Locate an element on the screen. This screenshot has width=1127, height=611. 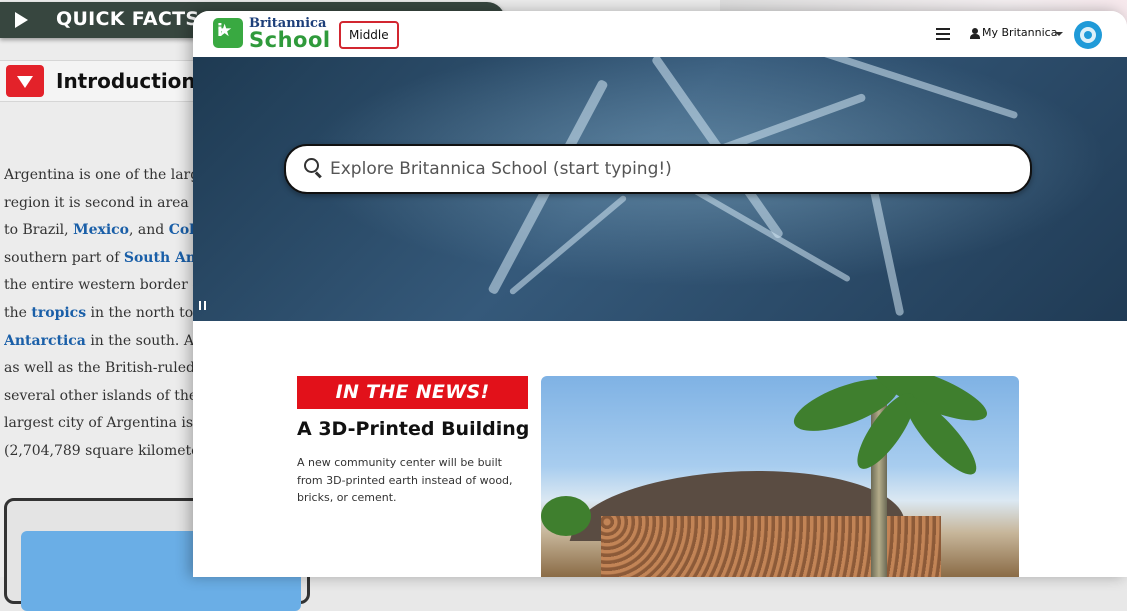
article-line: (2,704,789 square kilomete is located at coordinates (104, 452).